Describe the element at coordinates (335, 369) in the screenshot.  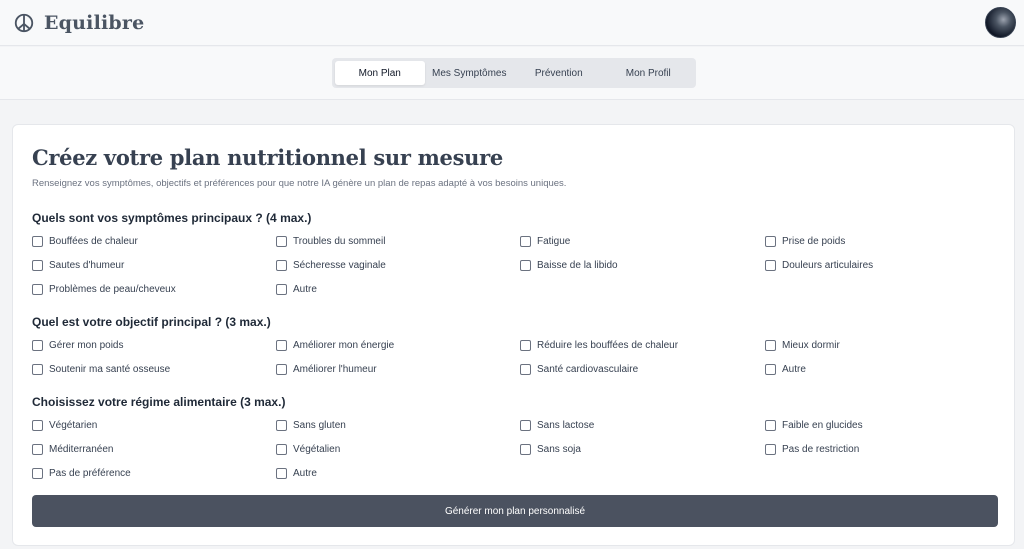
I see `option-label: Améliorer l'humeur` at that location.